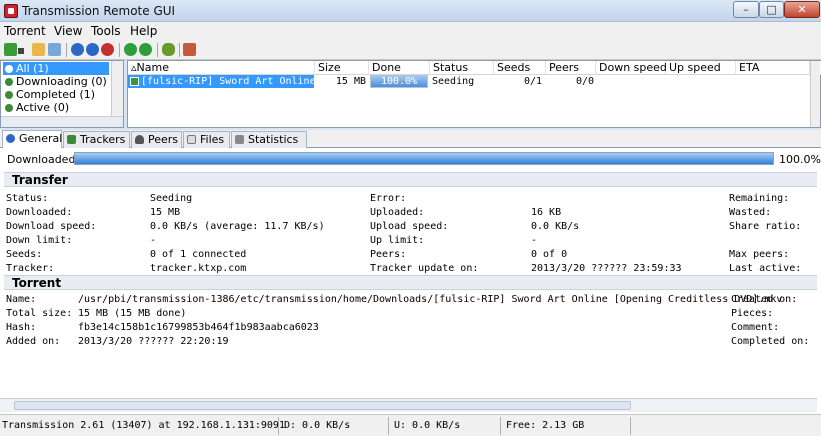 This screenshot has width=821, height=436. Describe the element at coordinates (206, 139) in the screenshot. I see `tab-files: Files` at that location.